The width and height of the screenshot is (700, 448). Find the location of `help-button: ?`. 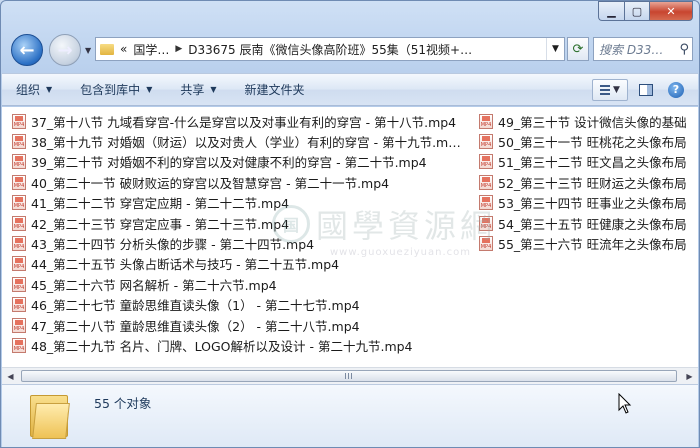

help-button: ? is located at coordinates (676, 90).